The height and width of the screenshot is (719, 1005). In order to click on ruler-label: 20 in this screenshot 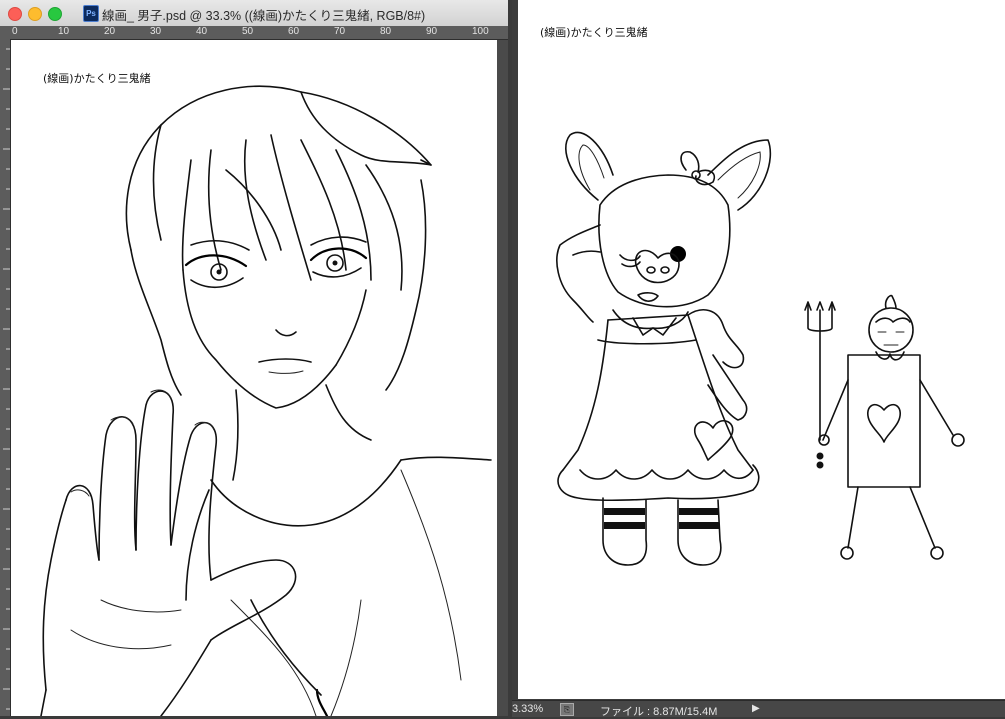, I will do `click(110, 31)`.